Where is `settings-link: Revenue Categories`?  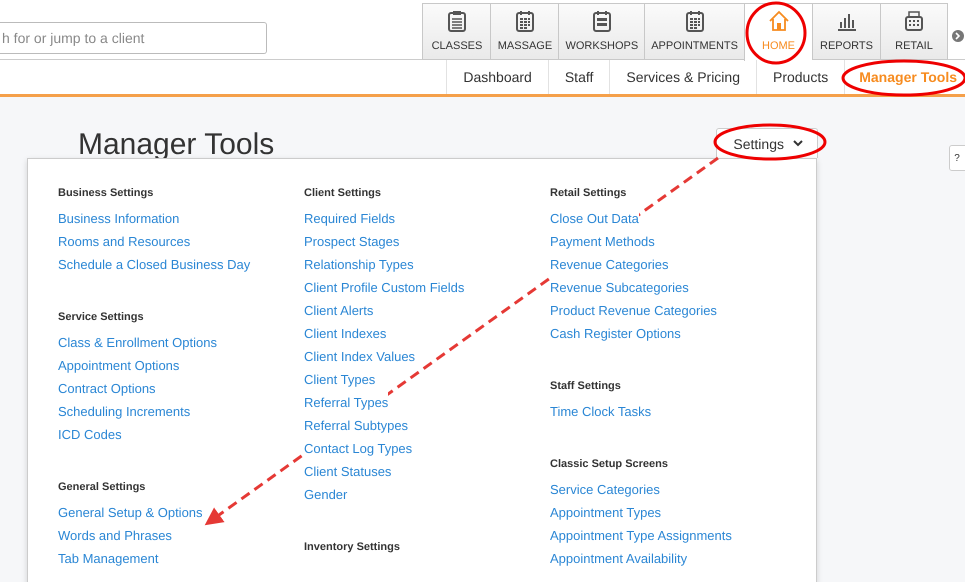
settings-link: Revenue Categories is located at coordinates (609, 264).